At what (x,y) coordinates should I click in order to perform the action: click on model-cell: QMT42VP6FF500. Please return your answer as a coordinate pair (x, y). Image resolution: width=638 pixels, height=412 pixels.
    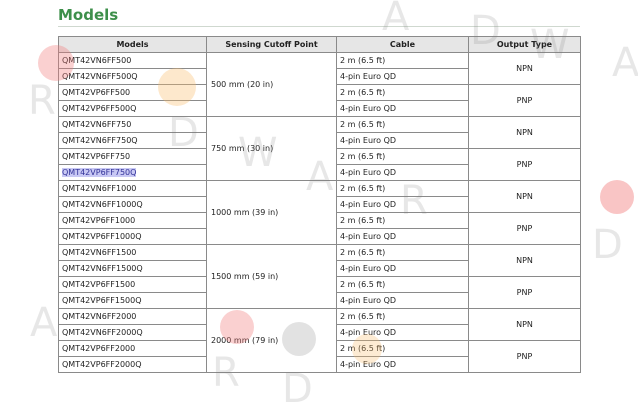
    Looking at the image, I should click on (132, 92).